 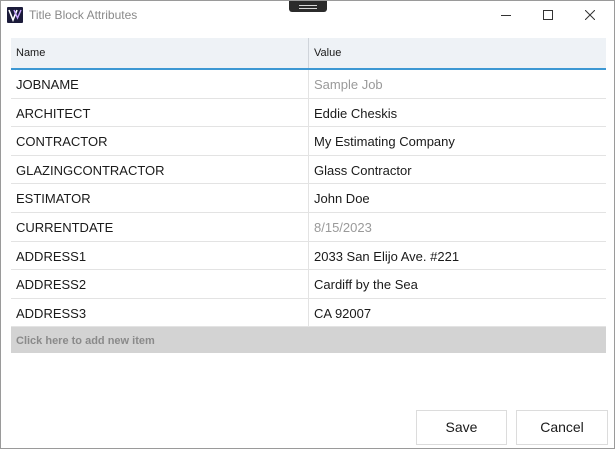 What do you see at coordinates (342, 313) in the screenshot?
I see `attribute-value-cell: CA 92007` at bounding box center [342, 313].